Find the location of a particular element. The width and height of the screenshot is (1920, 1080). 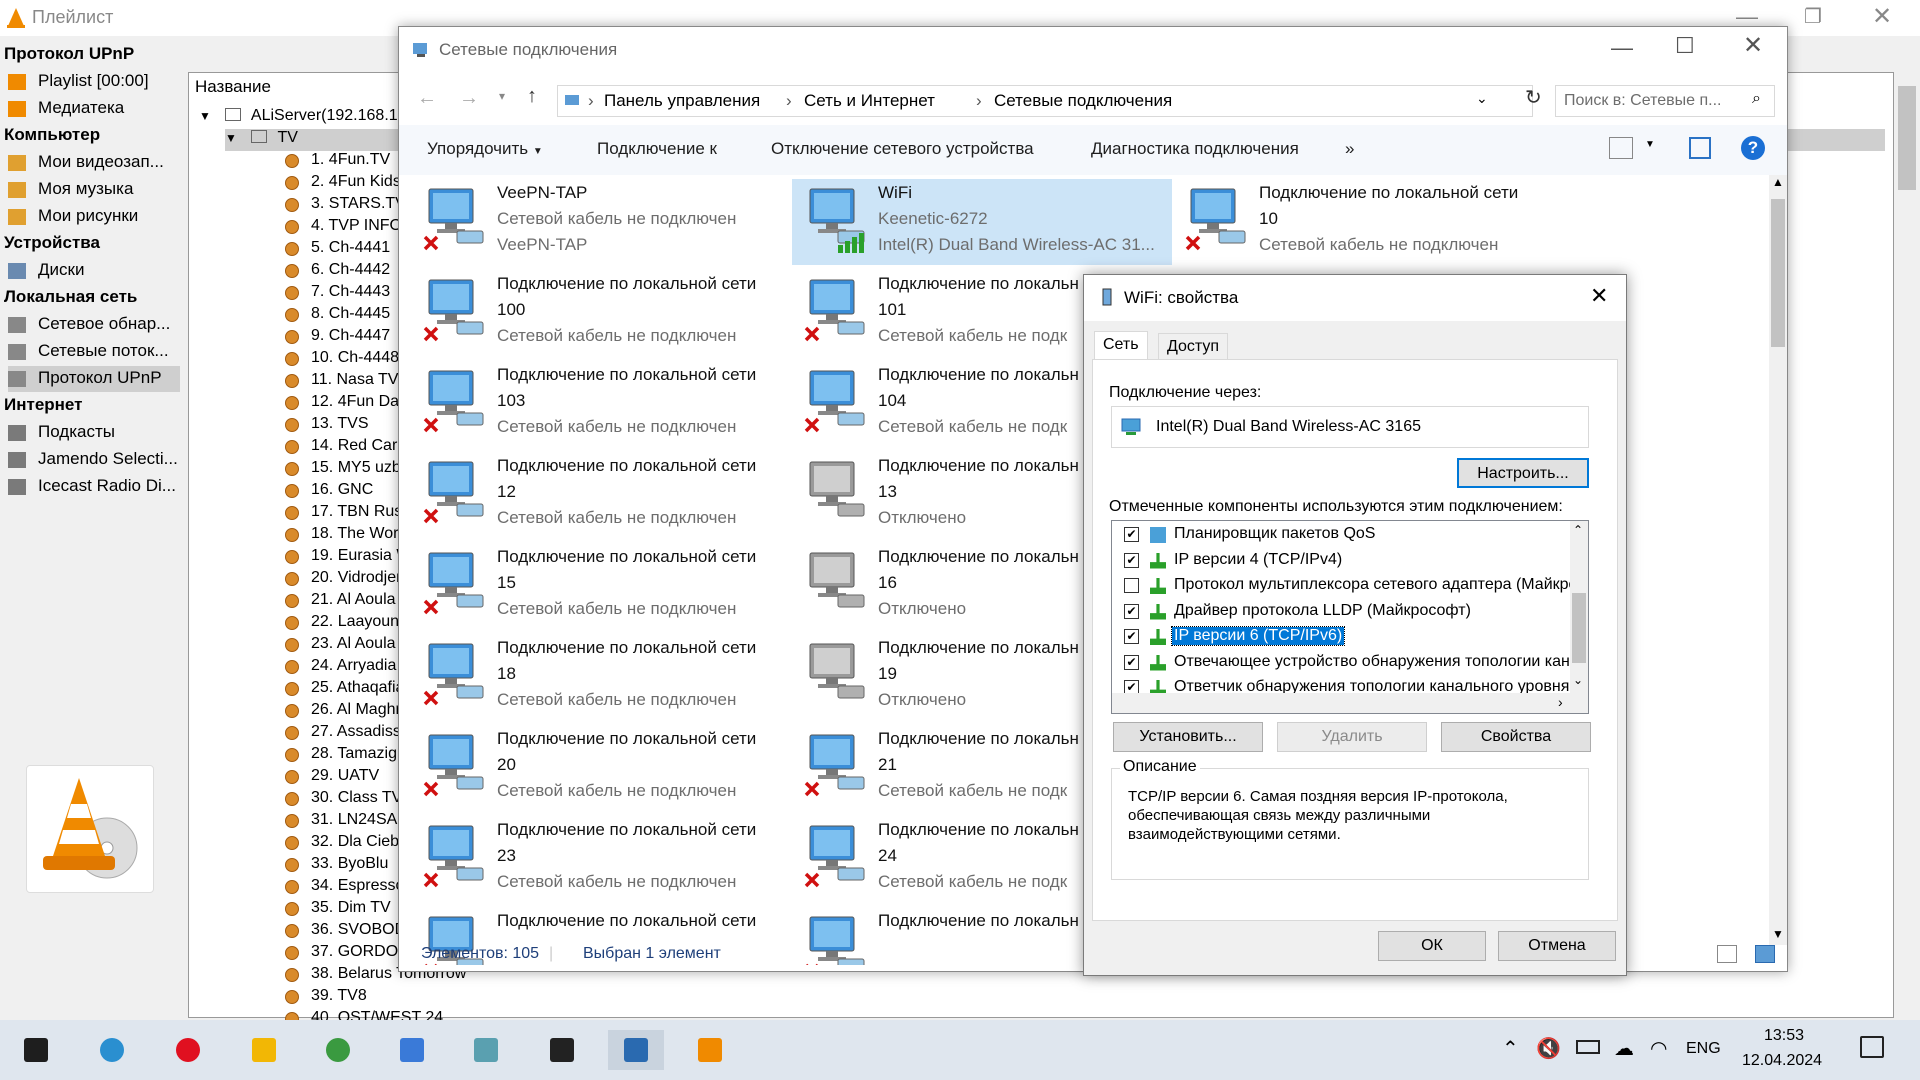

channel-item: 5. Ch-4441 is located at coordinates (337, 250).